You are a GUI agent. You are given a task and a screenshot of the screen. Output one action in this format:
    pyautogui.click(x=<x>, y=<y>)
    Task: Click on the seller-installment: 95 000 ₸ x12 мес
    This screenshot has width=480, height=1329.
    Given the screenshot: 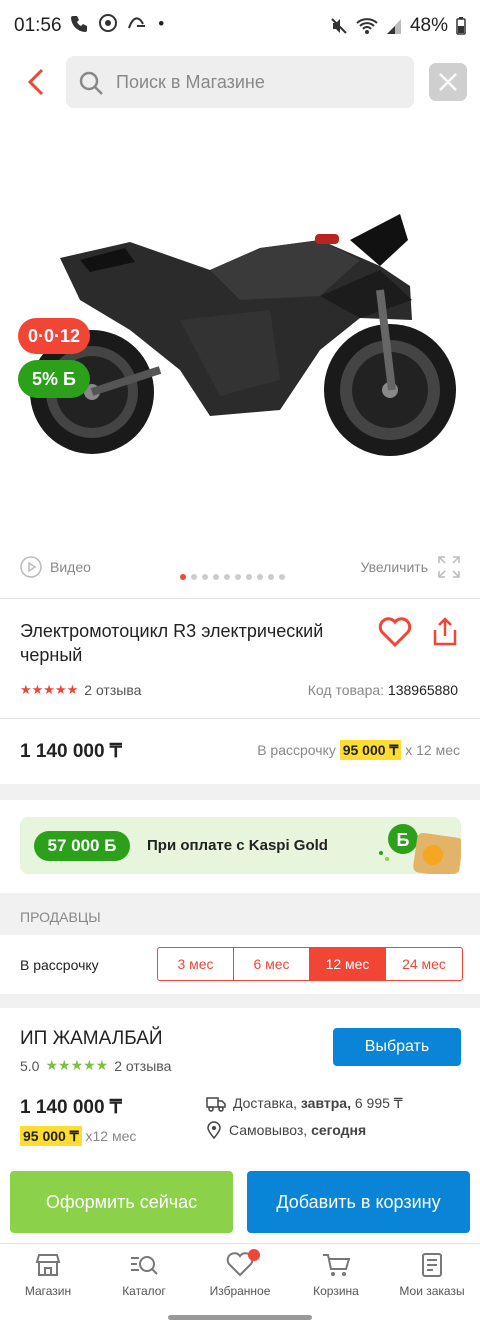 What is the action you would take?
    pyautogui.click(x=78, y=1136)
    